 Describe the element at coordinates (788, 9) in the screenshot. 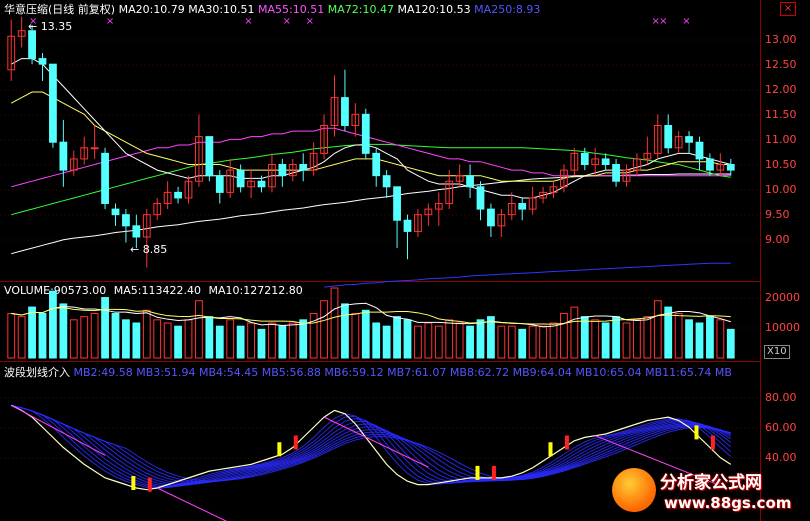

I see `close-icon: ×` at that location.